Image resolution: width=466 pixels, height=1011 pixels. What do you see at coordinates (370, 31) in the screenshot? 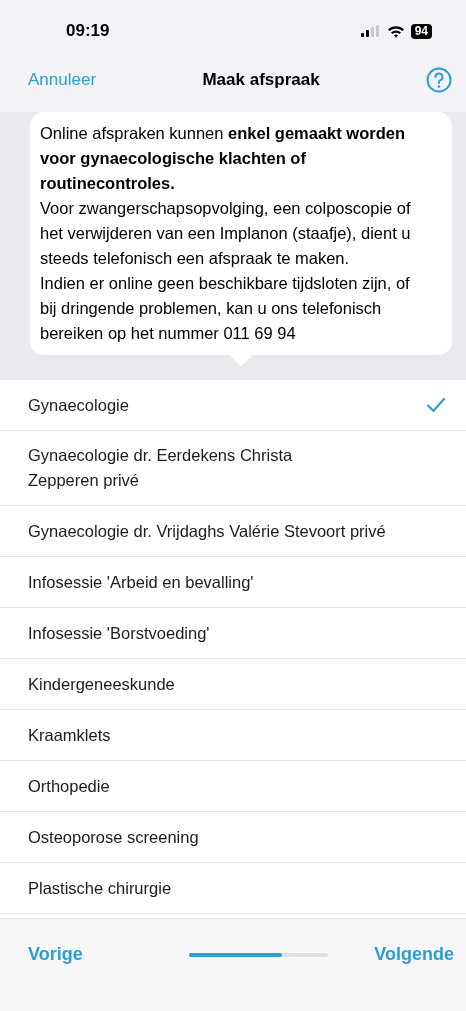
I see `signal-icon` at bounding box center [370, 31].